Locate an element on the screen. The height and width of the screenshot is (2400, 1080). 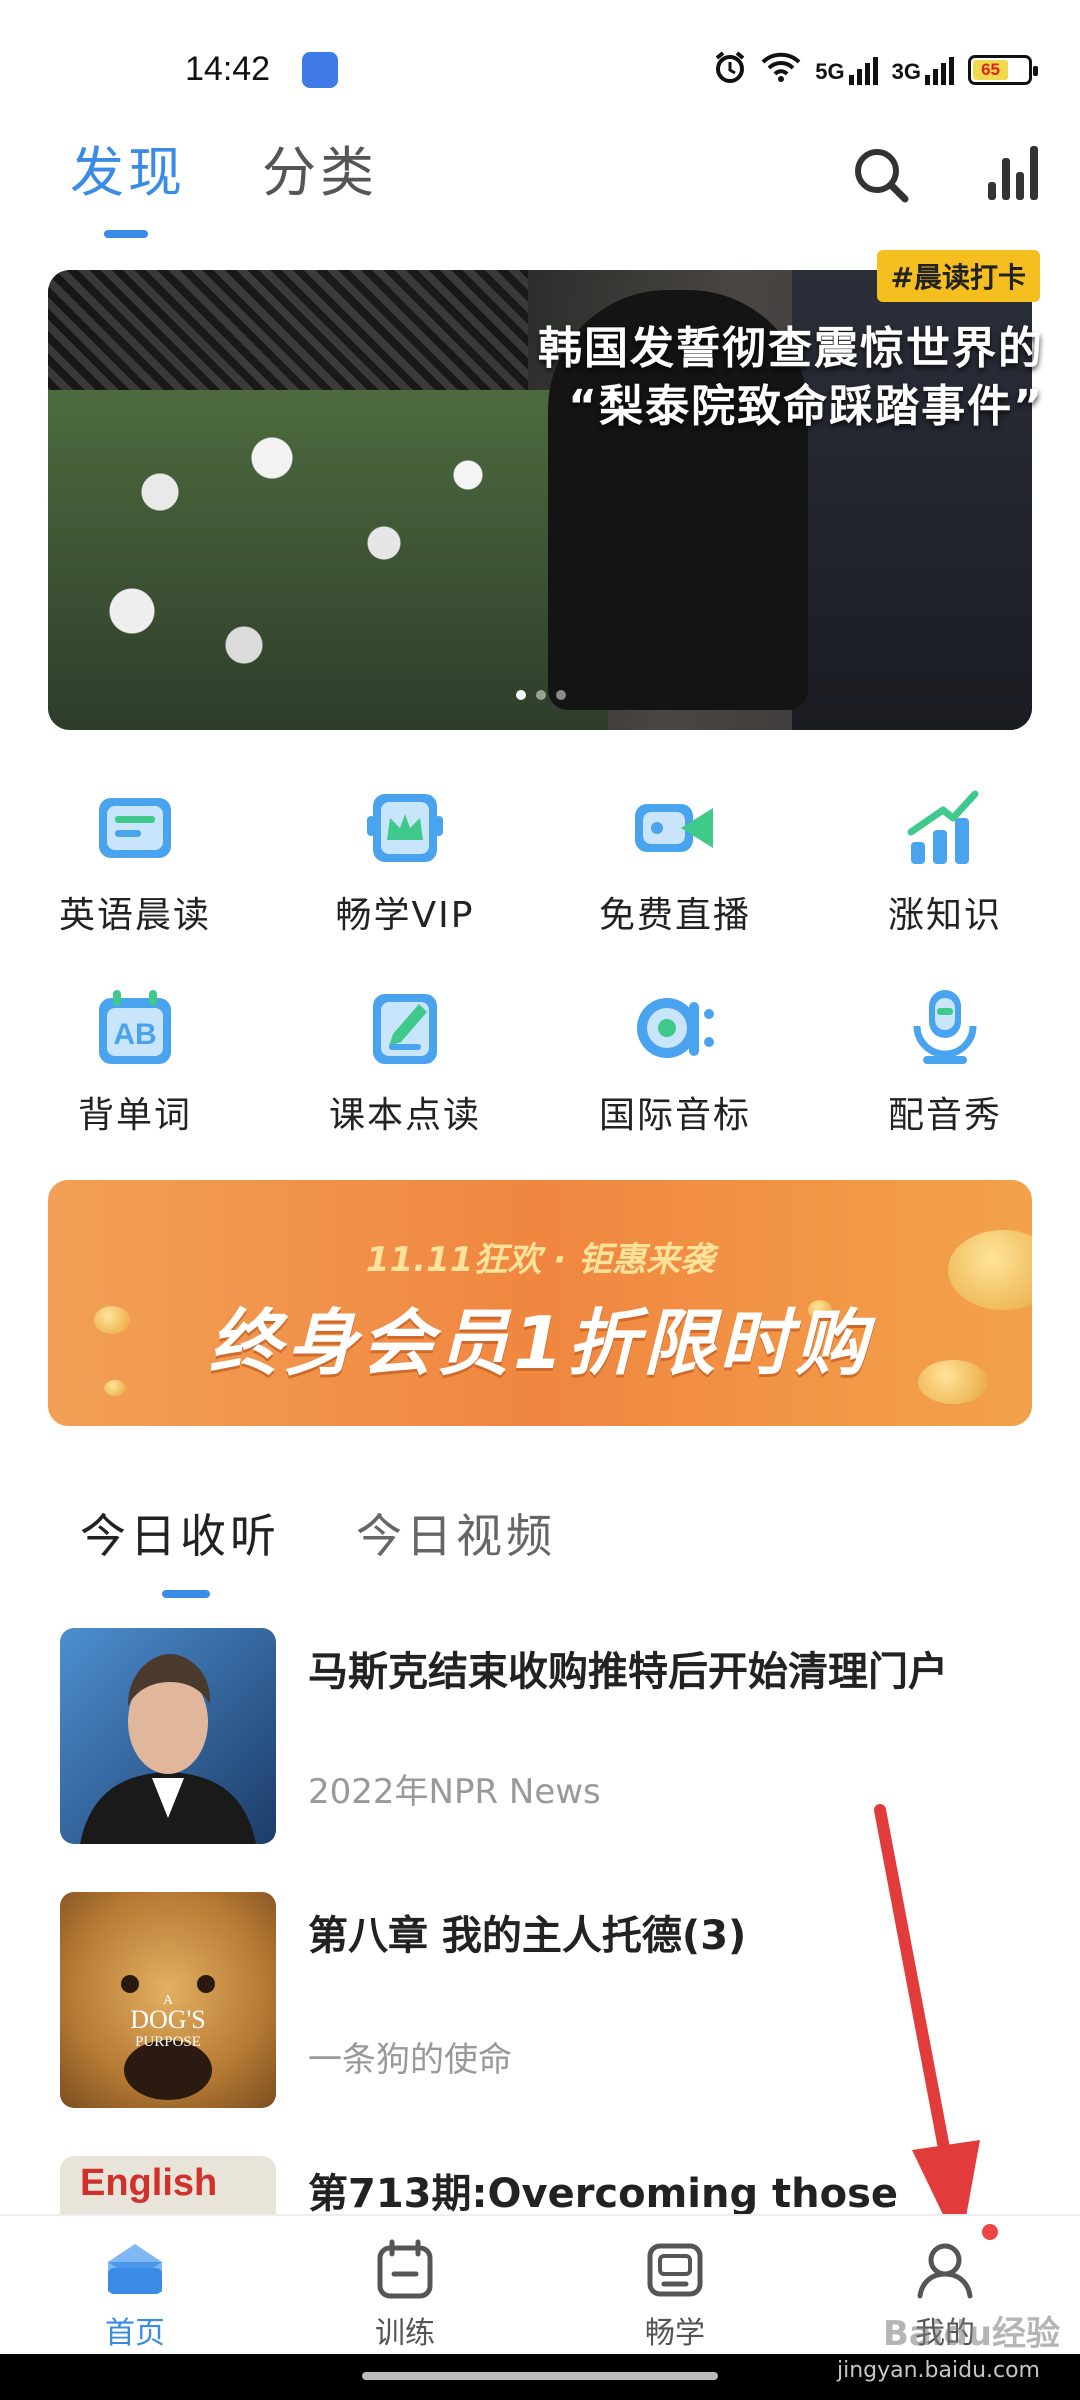
tab-today-listening: 今日收听 is located at coordinates (180, 1533).